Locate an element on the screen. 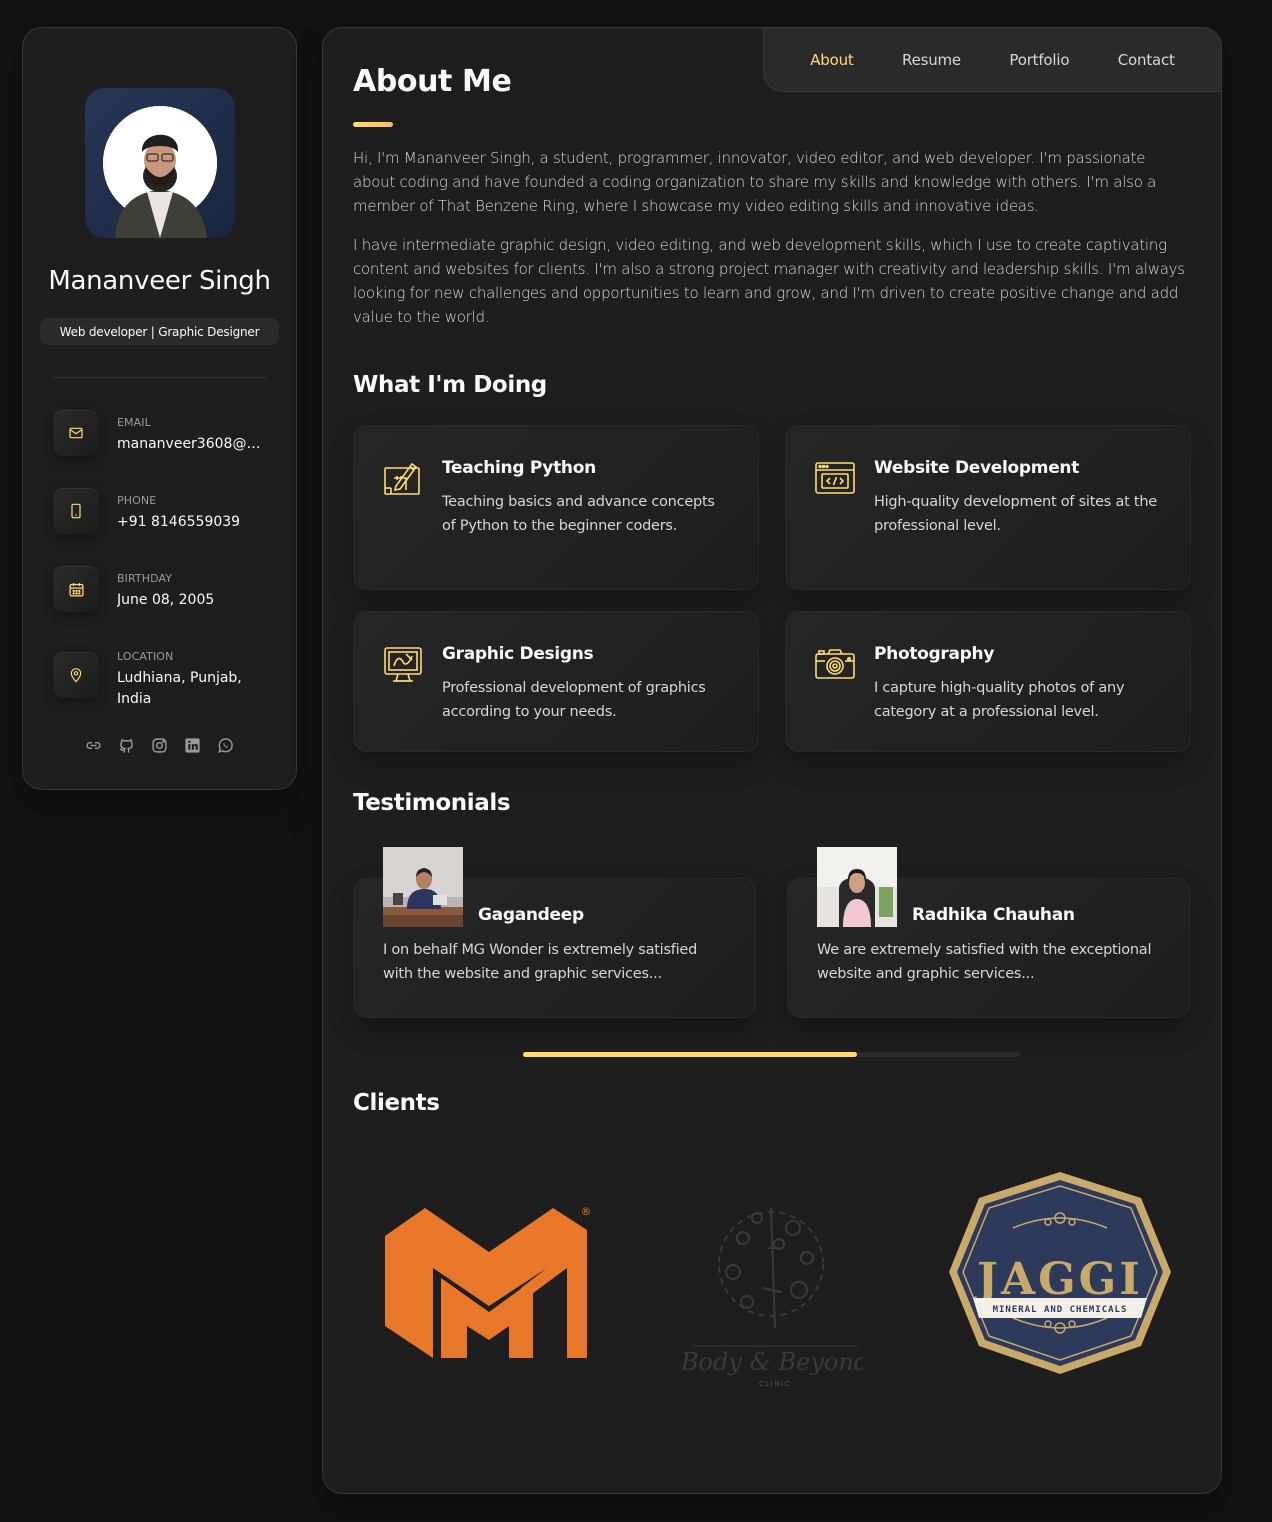  mail-icon is located at coordinates (76, 433).